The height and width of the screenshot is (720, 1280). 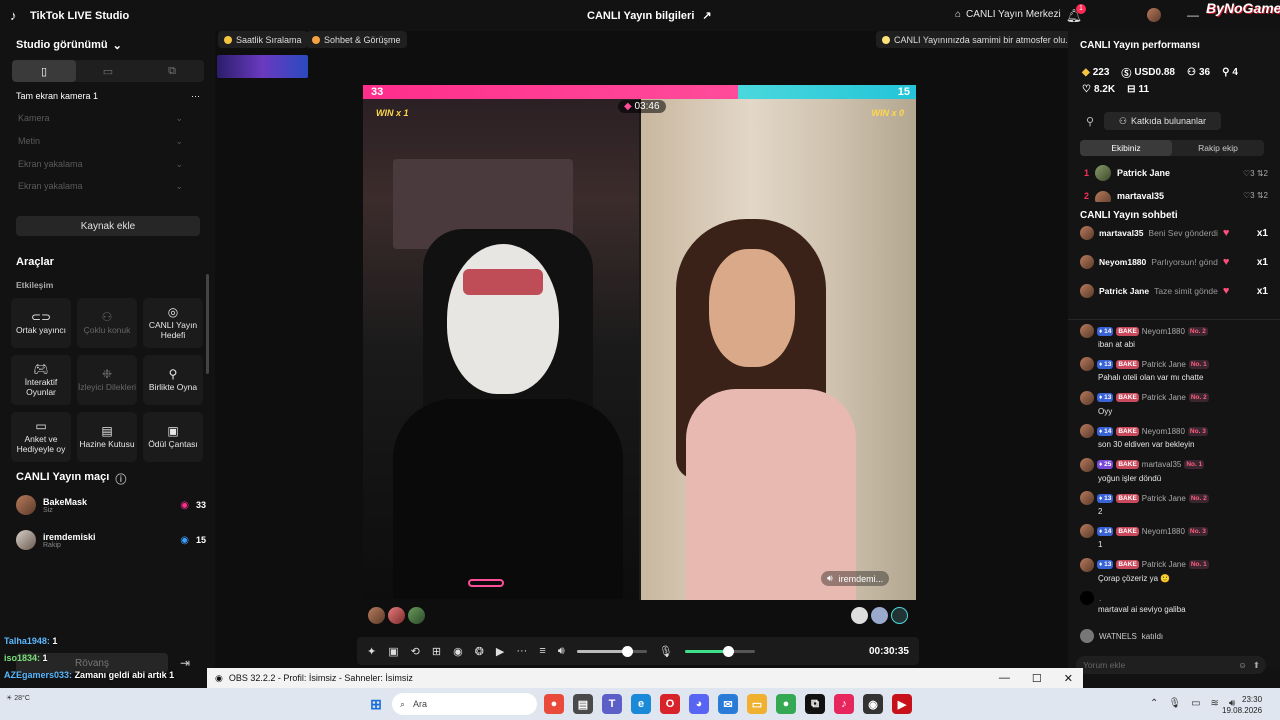 I want to click on mic-tray-icon: 🎙︎, so click(x=1174, y=703).